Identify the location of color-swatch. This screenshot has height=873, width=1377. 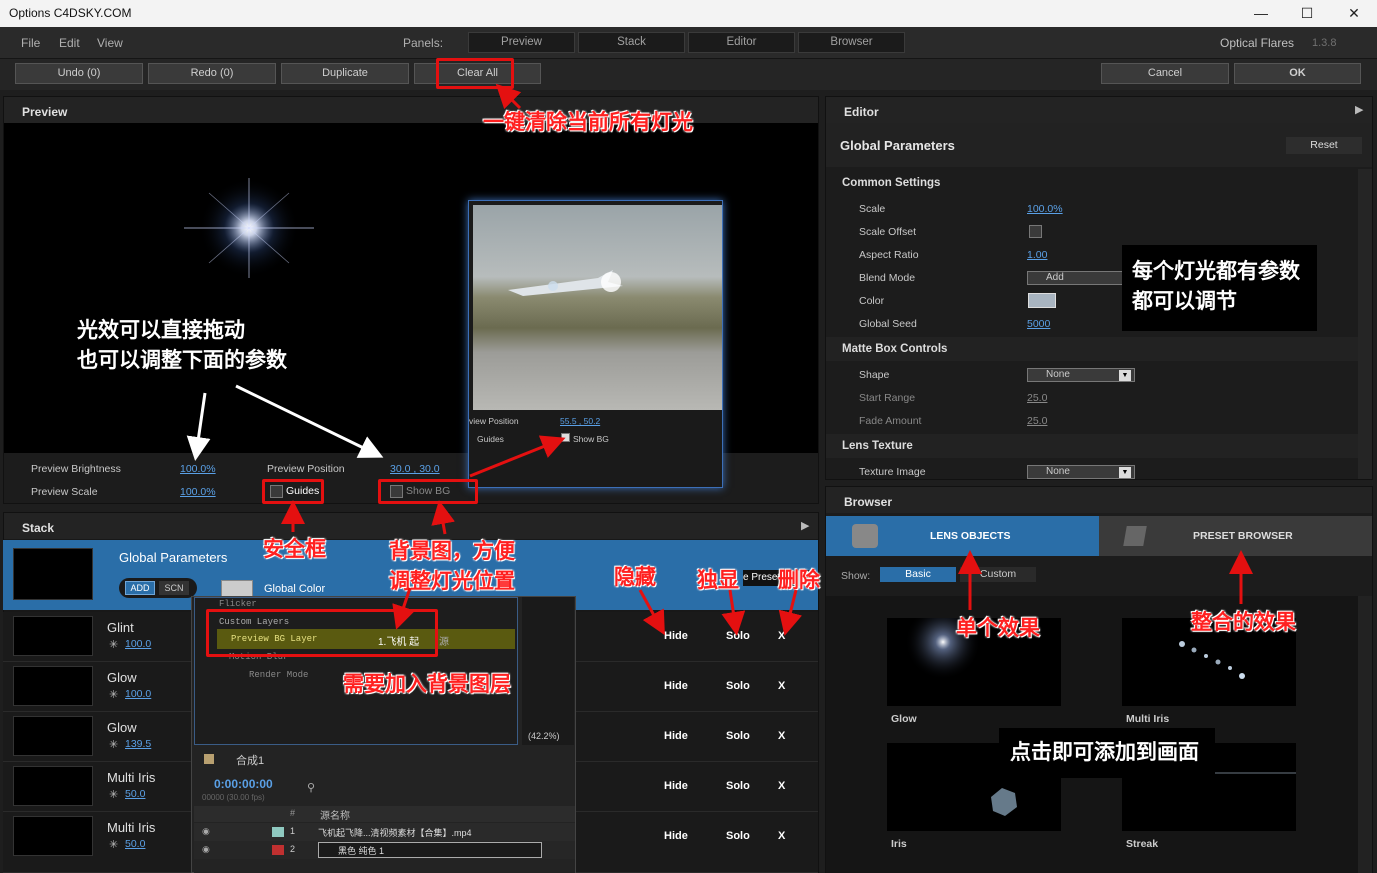
(1042, 300).